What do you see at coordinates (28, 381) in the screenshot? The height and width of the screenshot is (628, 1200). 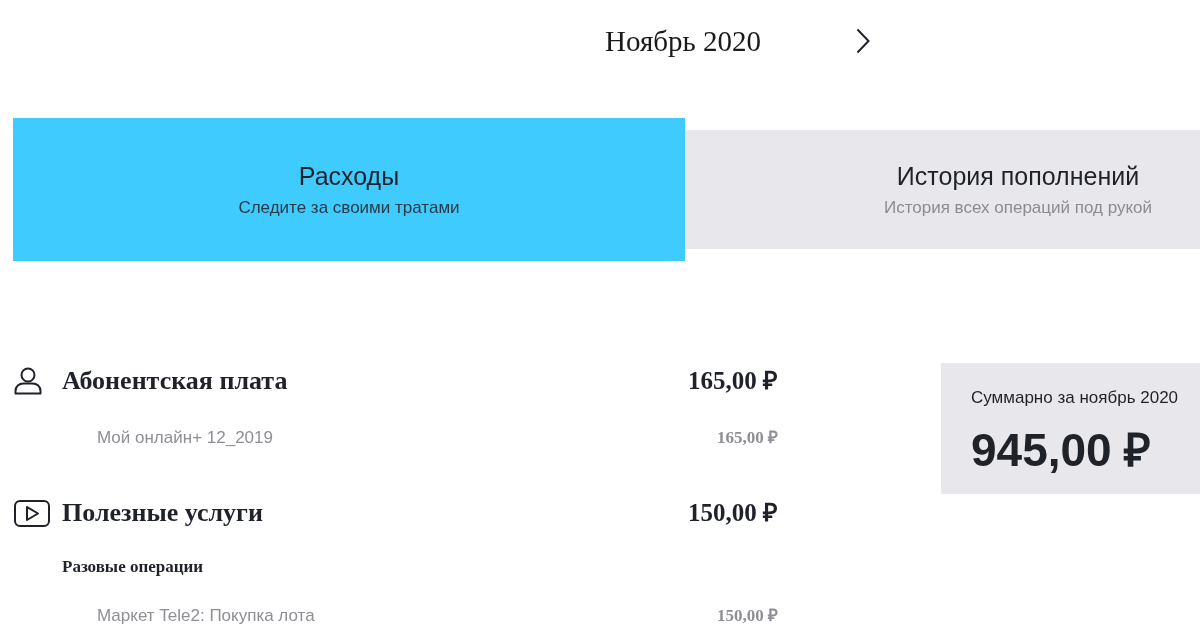 I see `person-icon` at bounding box center [28, 381].